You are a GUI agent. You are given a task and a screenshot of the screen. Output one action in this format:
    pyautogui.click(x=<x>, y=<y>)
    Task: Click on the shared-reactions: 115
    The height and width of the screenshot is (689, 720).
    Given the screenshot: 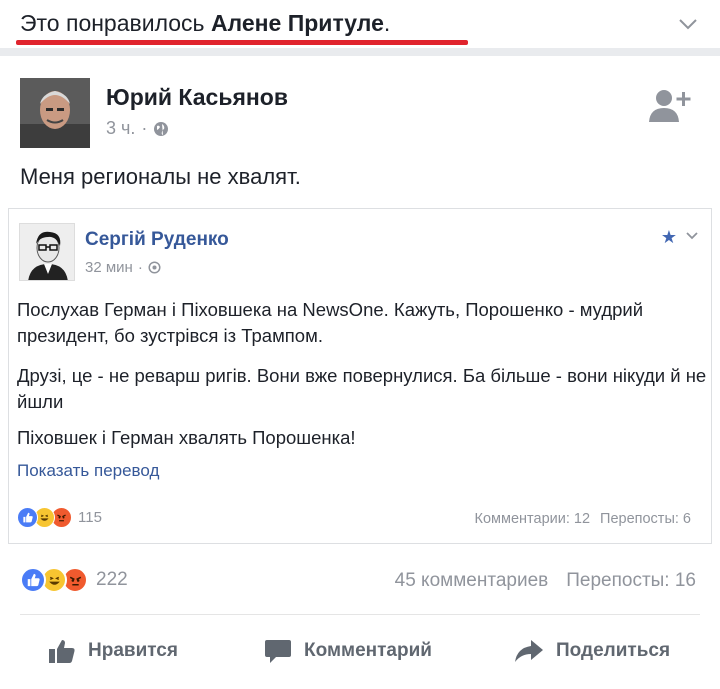 What is the action you would take?
    pyautogui.click(x=59, y=517)
    